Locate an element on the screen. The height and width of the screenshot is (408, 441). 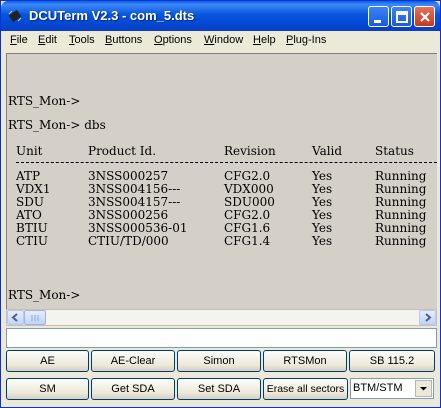
close-button is located at coordinates (424, 16).